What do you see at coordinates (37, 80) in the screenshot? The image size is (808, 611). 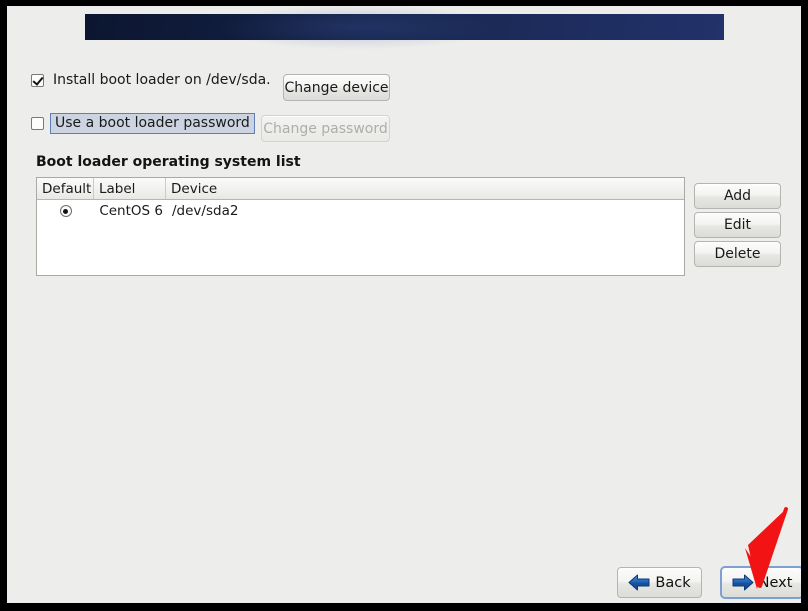 I see `install-bootloader-checkbox` at bounding box center [37, 80].